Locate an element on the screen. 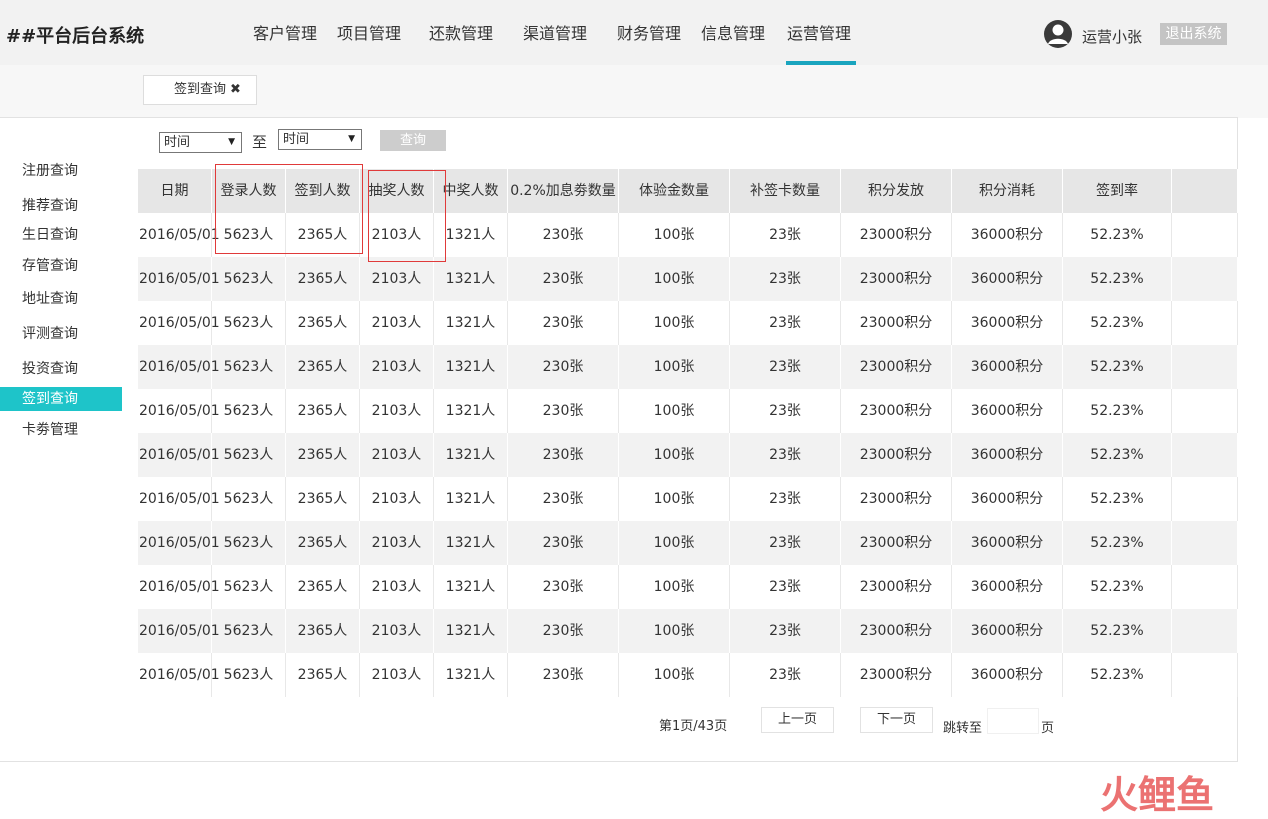  header-trial-fund-count: 体验金数量 is located at coordinates (674, 191).